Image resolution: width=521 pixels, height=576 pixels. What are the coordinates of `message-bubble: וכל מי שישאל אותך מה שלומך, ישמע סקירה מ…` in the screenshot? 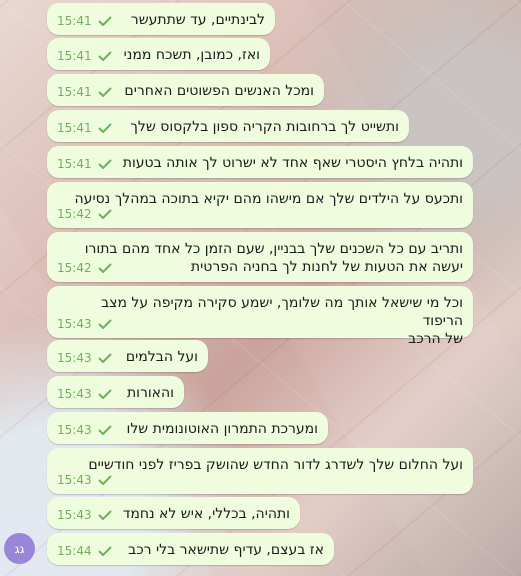 It's located at (260, 316).